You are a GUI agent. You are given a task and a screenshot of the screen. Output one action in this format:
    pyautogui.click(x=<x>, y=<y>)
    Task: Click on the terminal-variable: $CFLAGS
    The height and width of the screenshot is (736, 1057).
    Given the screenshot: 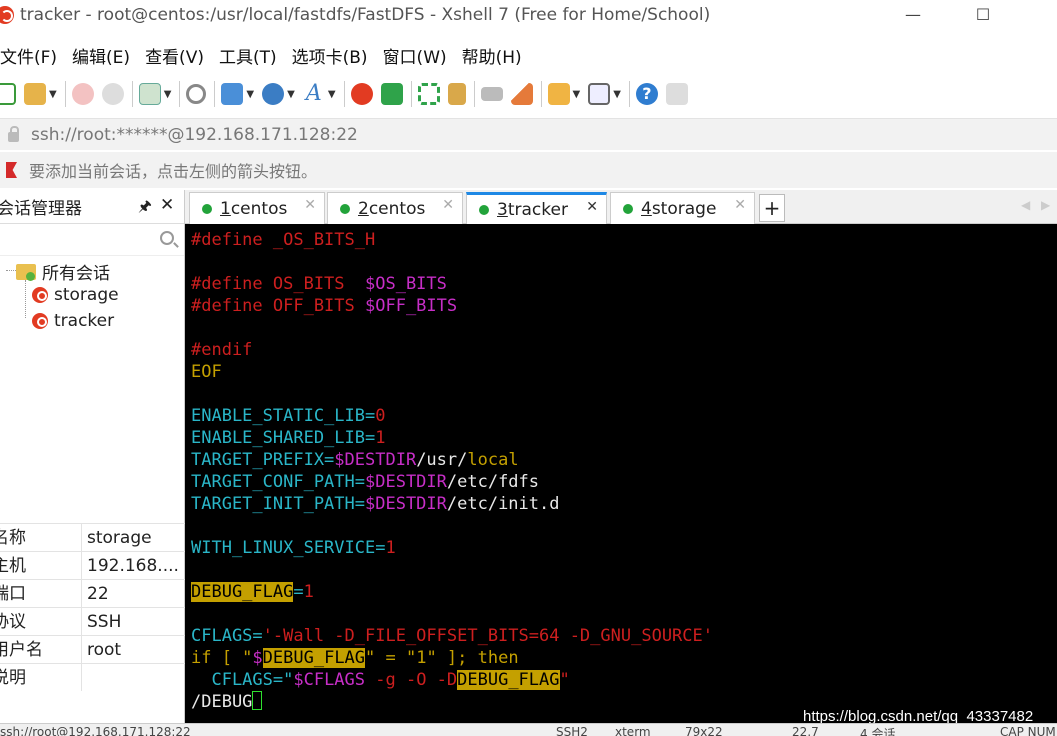 What is the action you would take?
    pyautogui.click(x=329, y=680)
    